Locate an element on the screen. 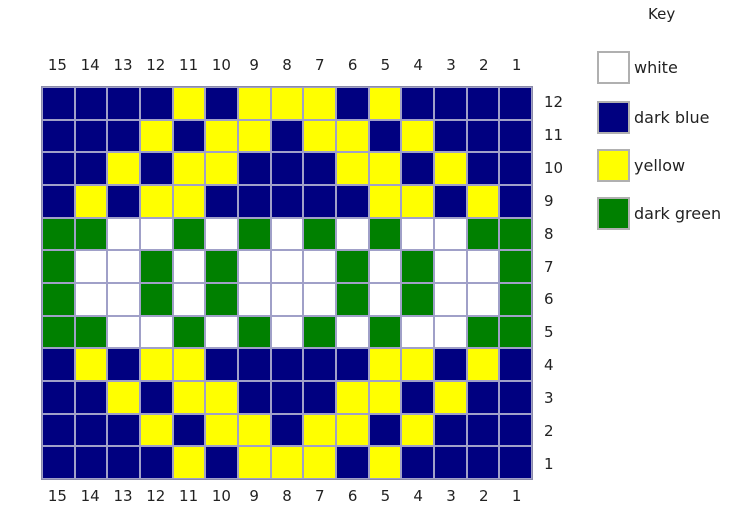  column-label: 4 is located at coordinates (418, 496).